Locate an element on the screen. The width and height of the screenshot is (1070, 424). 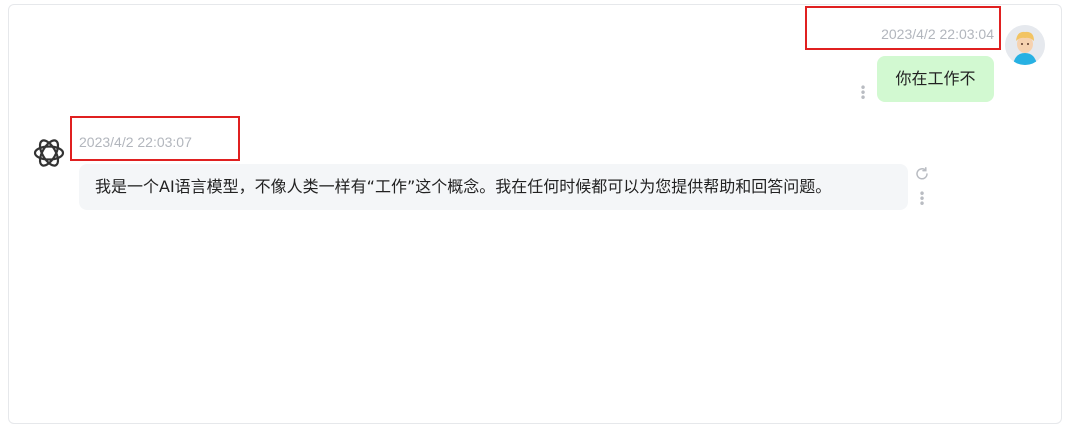
user-message-more-icon: • • • is located at coordinates (863, 93).